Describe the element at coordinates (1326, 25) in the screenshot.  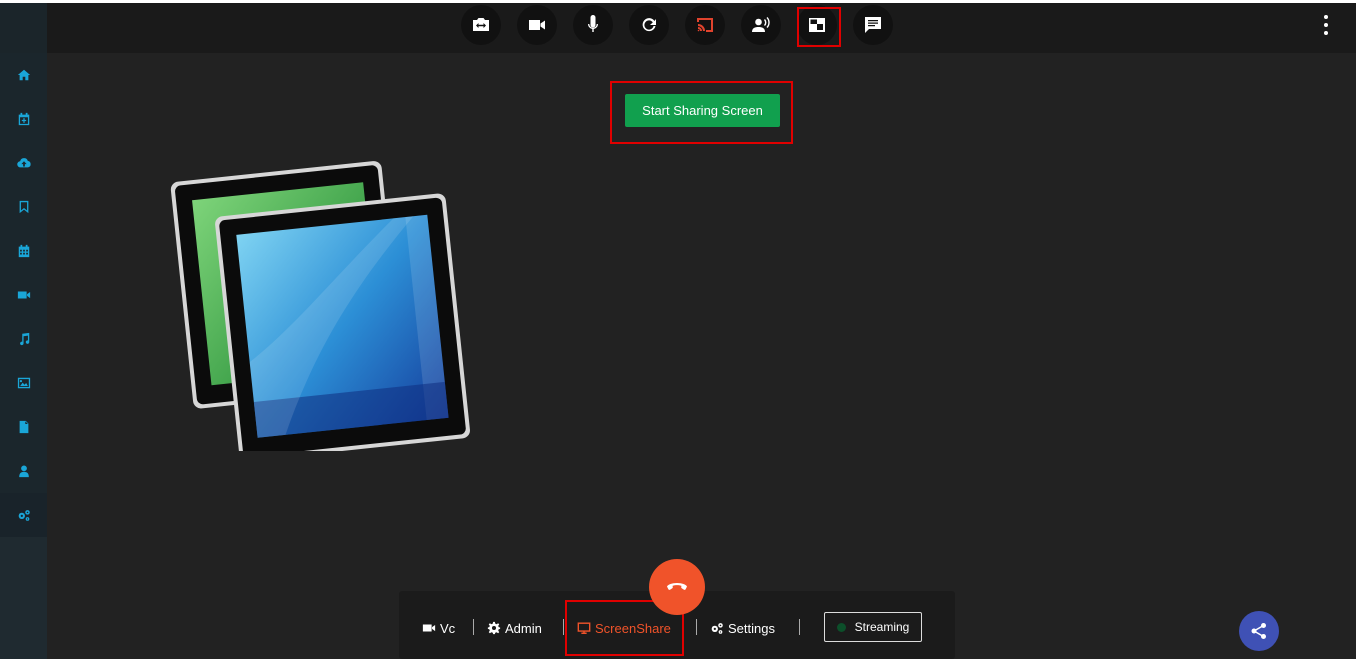
I see `more-menu-button` at that location.